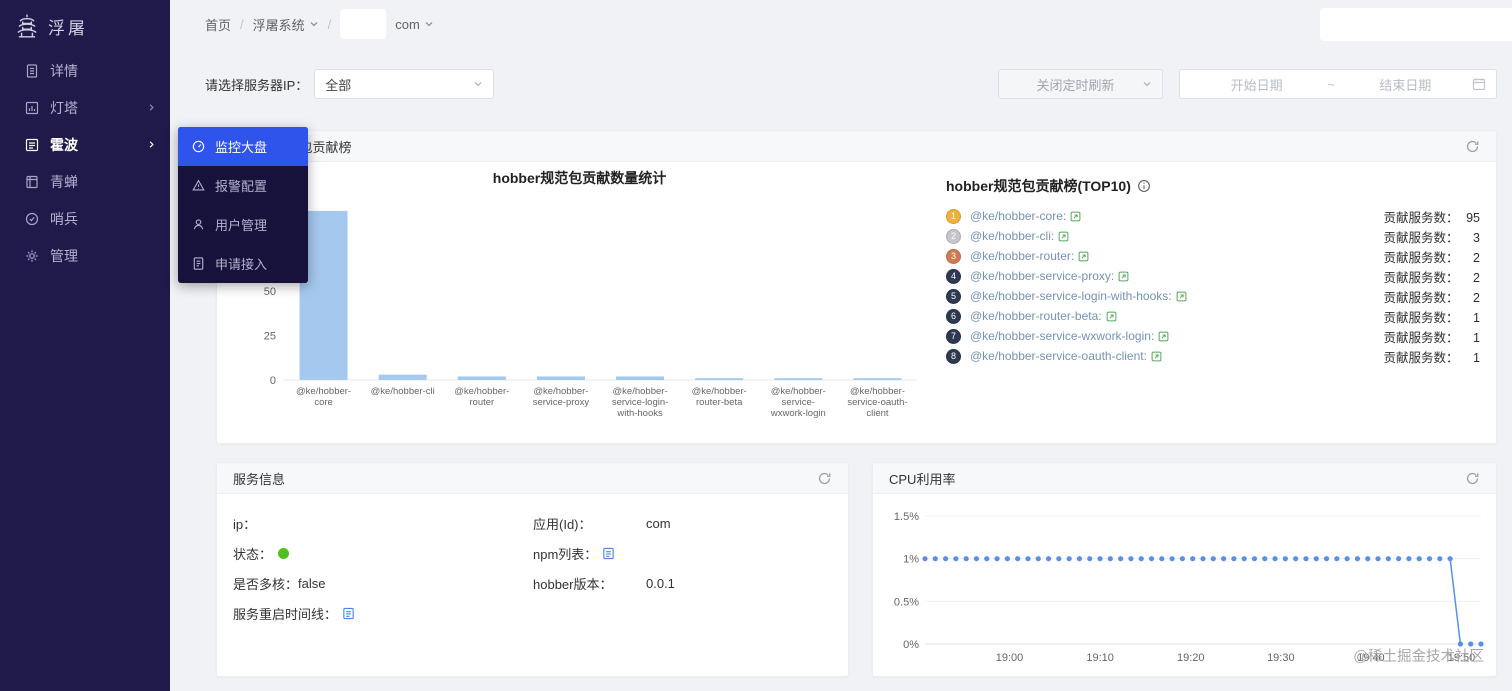 The width and height of the screenshot is (1512, 691). What do you see at coordinates (911, 560) in the screenshot?
I see `svg-text: 1%` at bounding box center [911, 560].